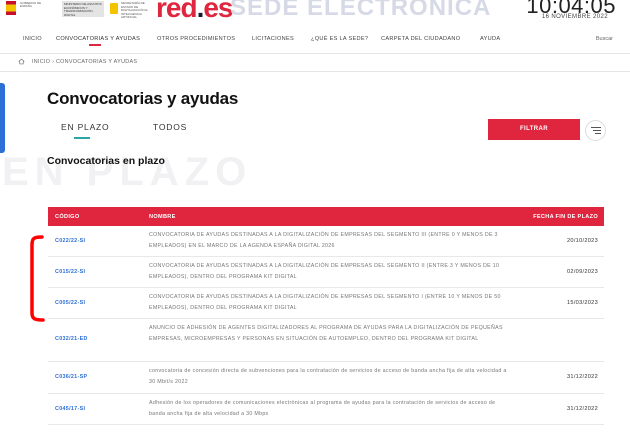  What do you see at coordinates (32, 39) in the screenshot?
I see `nav-item-inicio: INICIO` at bounding box center [32, 39].